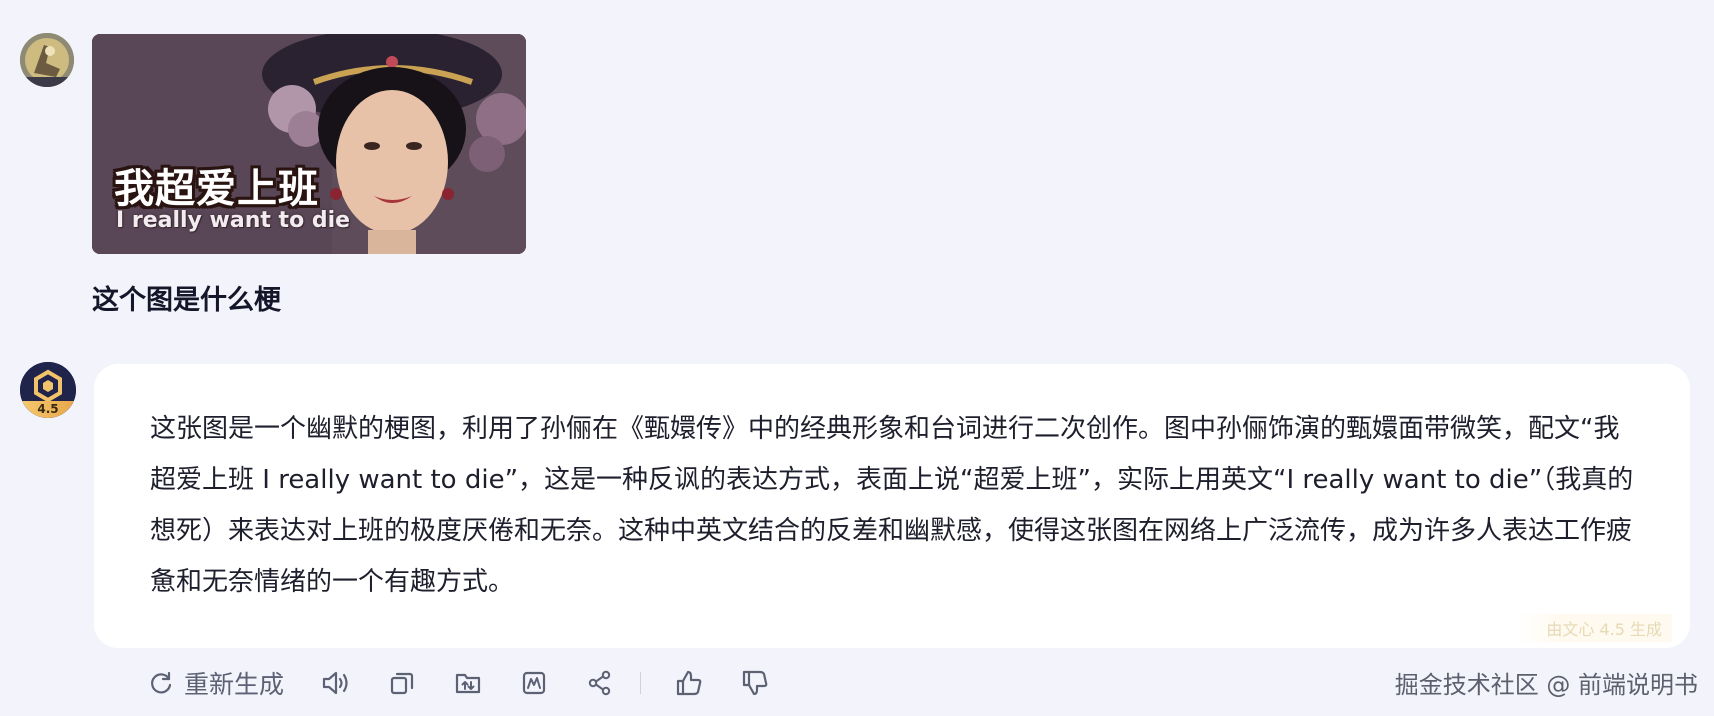  I want to click on regenerate-label: 重新生成, so click(234, 684).